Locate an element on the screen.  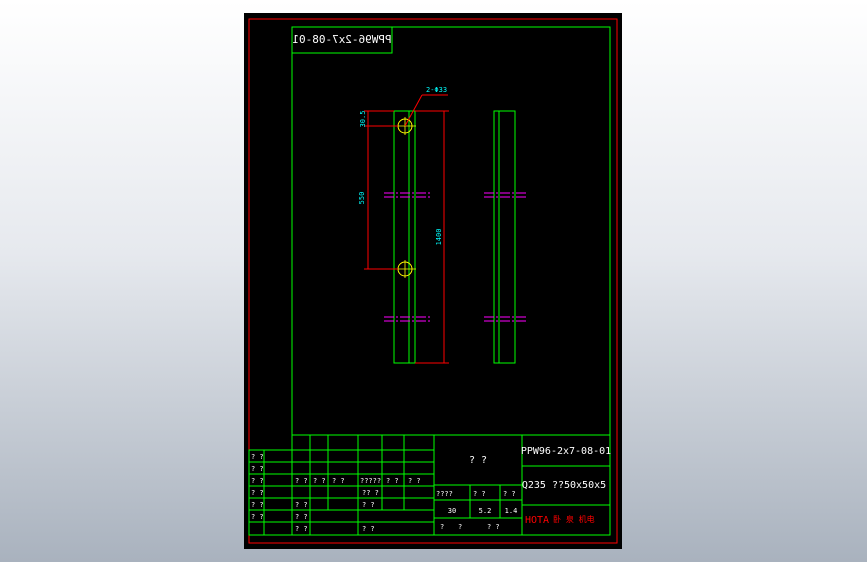
company-name-cn: 卧 泉 机电 is located at coordinates (574, 519).